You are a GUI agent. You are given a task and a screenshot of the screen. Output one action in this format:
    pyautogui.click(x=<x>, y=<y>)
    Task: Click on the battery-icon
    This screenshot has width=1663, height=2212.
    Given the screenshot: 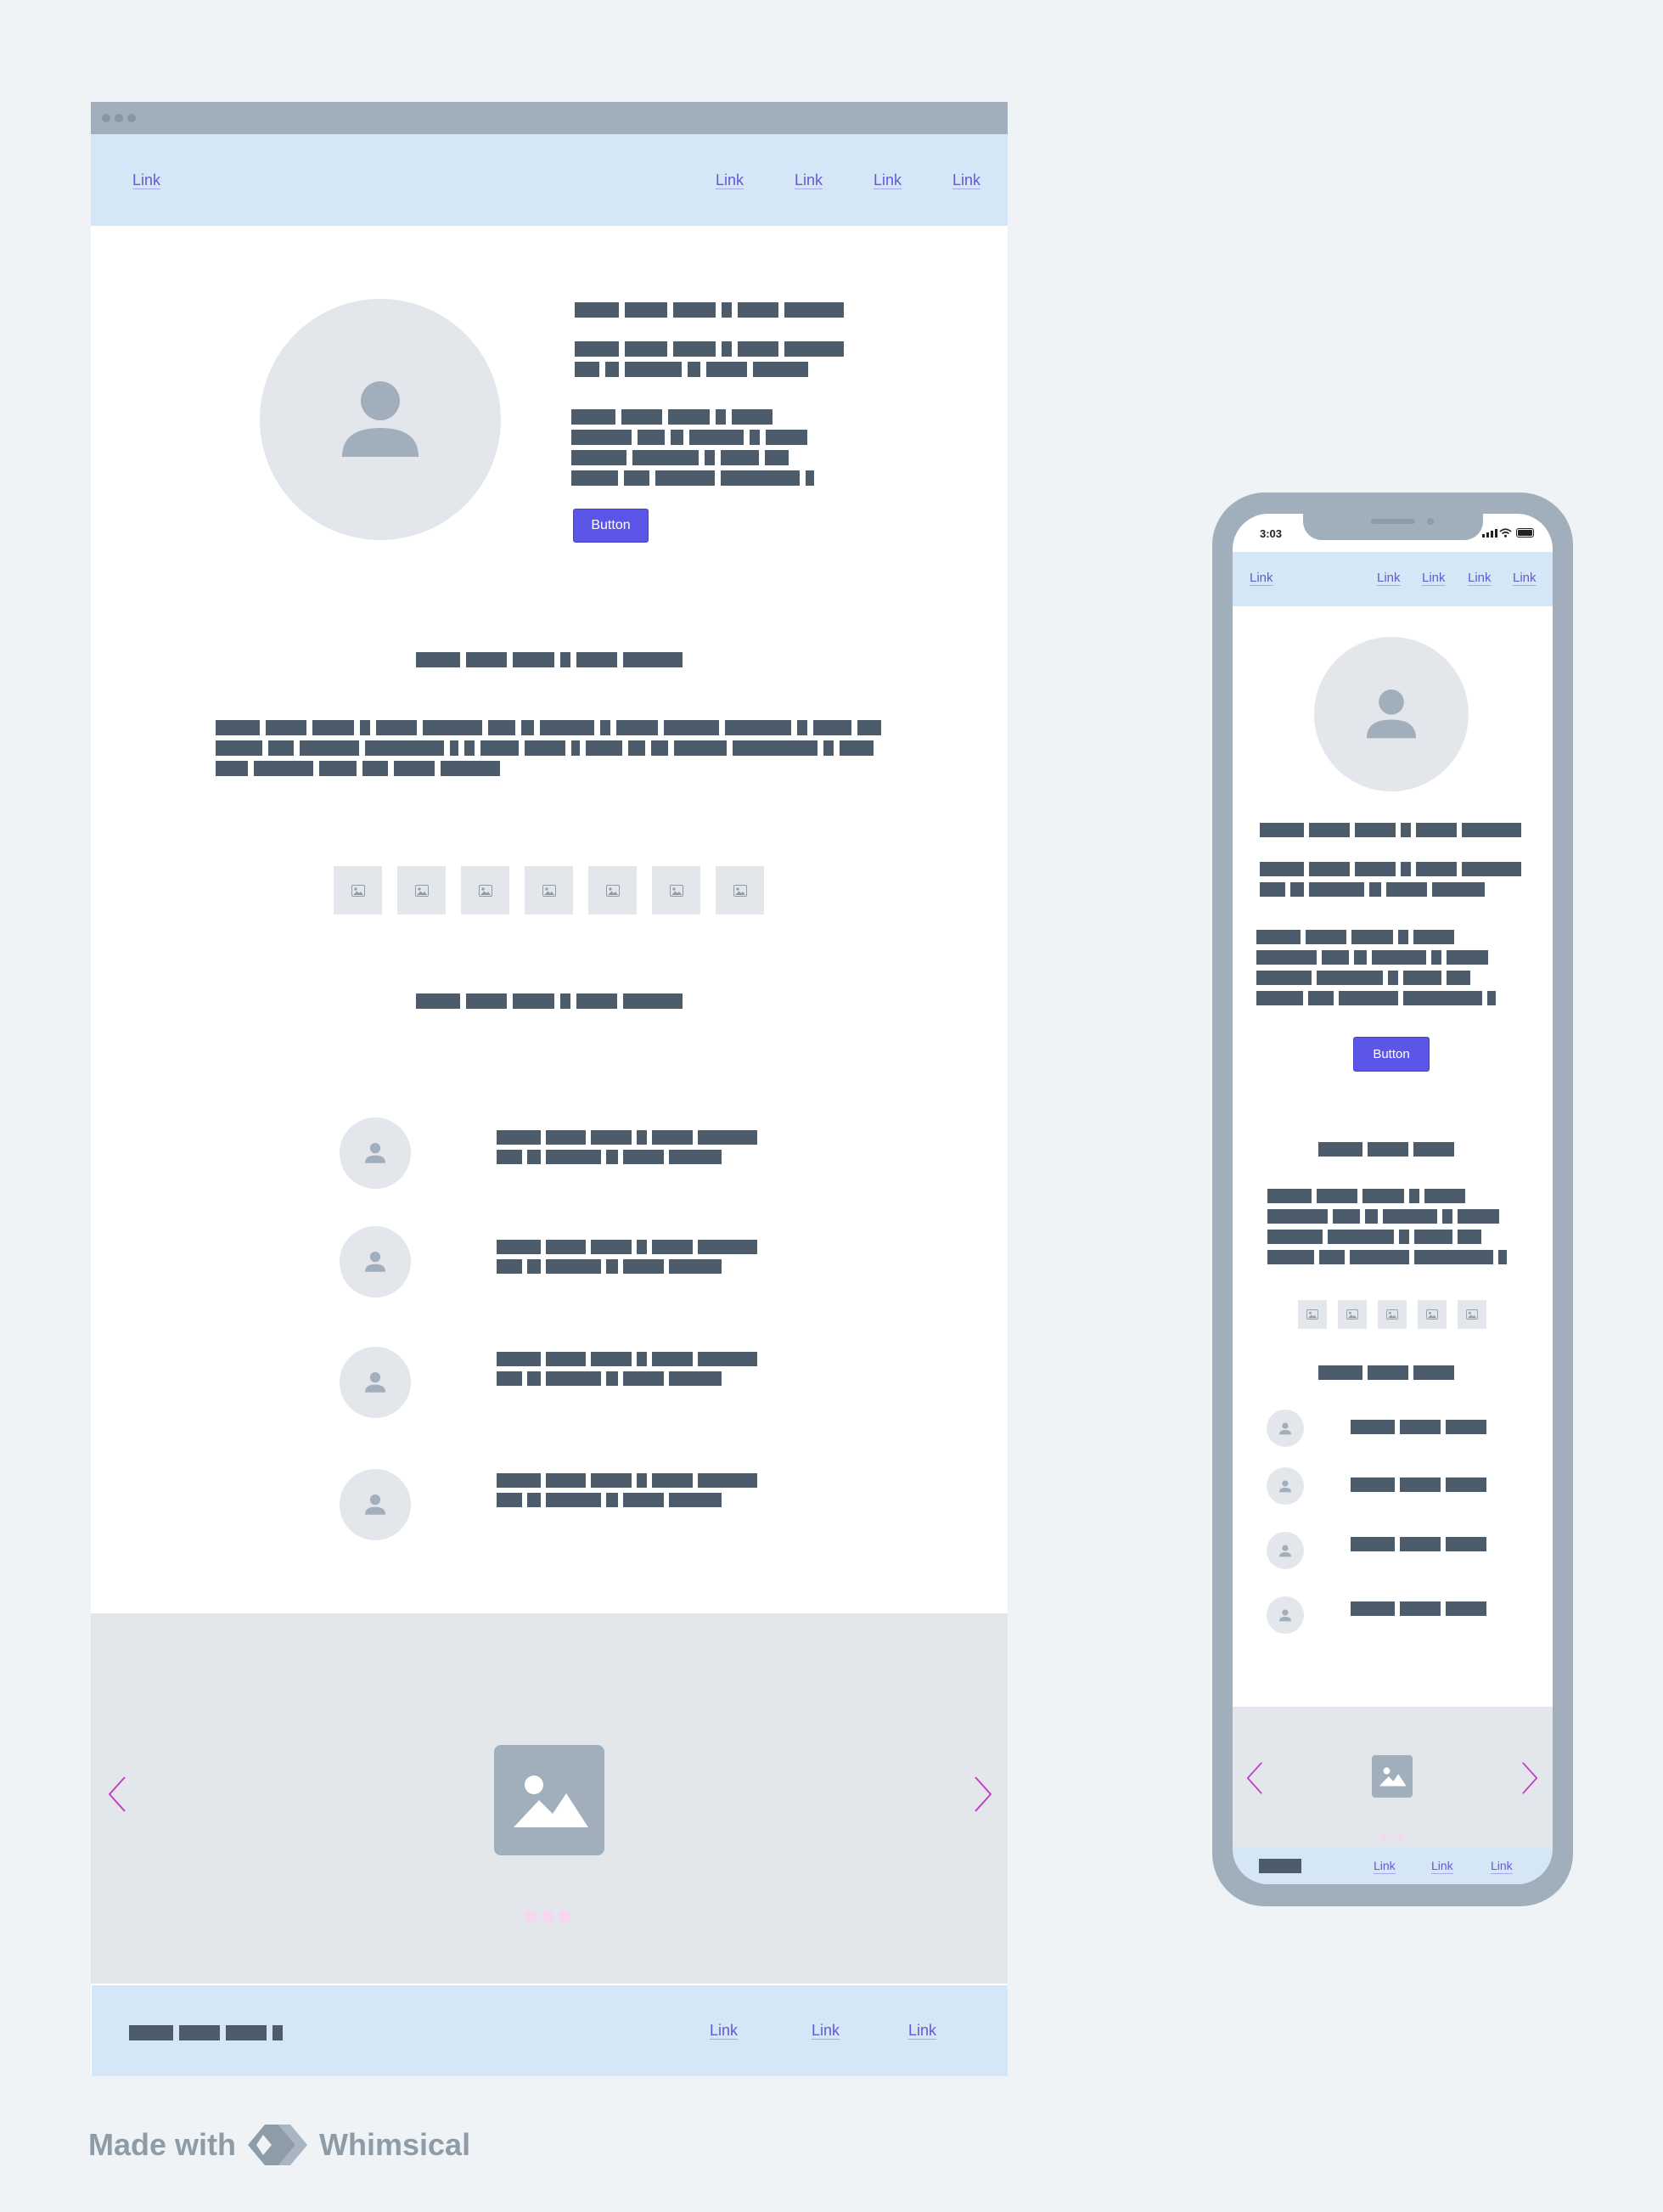 What is the action you would take?
    pyautogui.click(x=1525, y=533)
    